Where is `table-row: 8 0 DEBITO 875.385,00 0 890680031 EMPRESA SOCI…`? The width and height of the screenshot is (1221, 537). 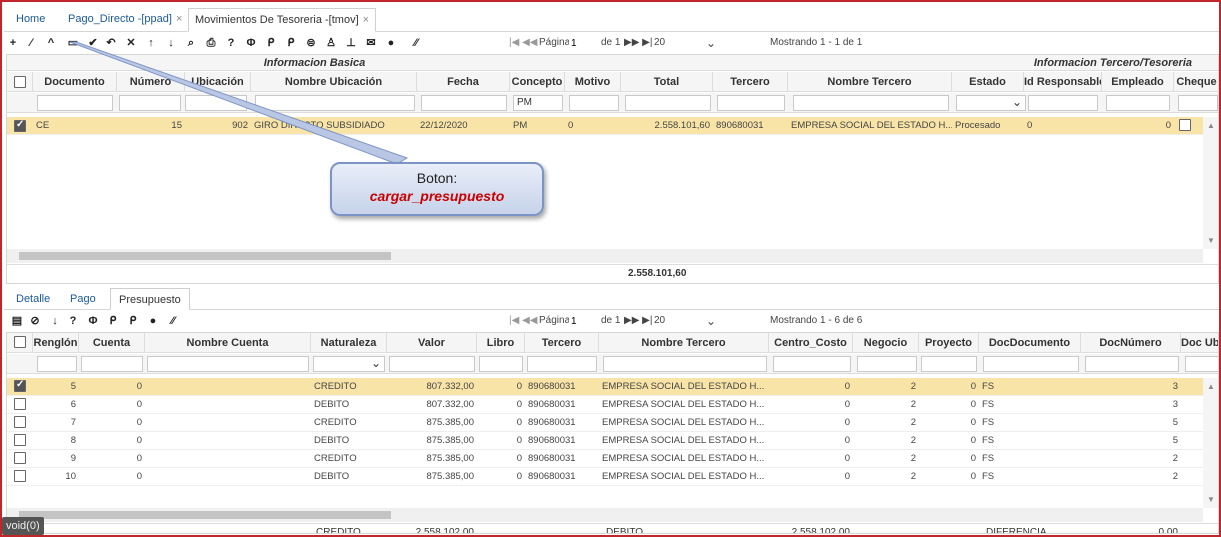
table-row: 8 0 DEBITO 875.385,00 0 890680031 EMPRESA SOCI… is located at coordinates (605, 441).